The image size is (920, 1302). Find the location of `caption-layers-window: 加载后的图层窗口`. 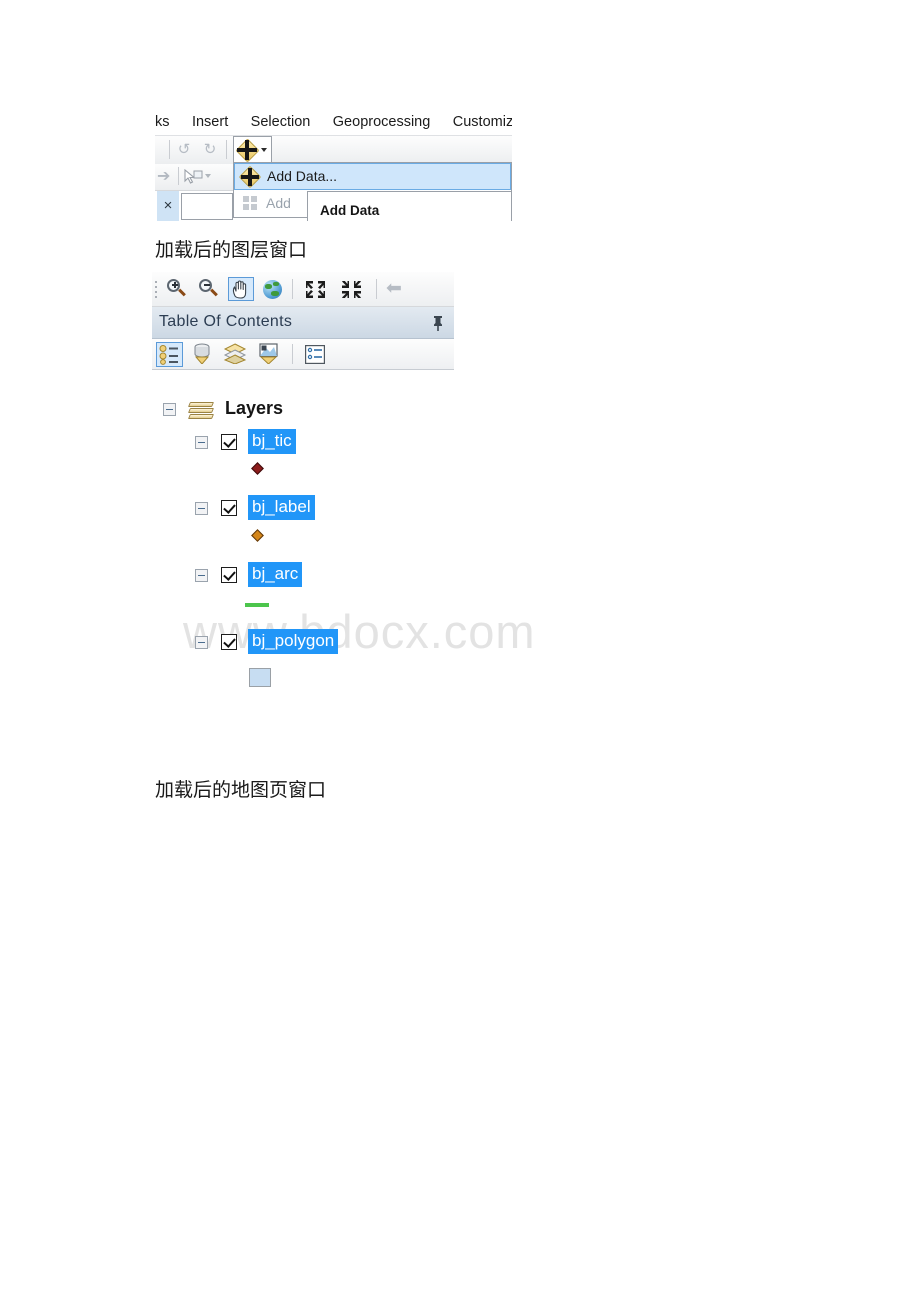

caption-layers-window: 加载后的图层窗口 is located at coordinates (231, 250).